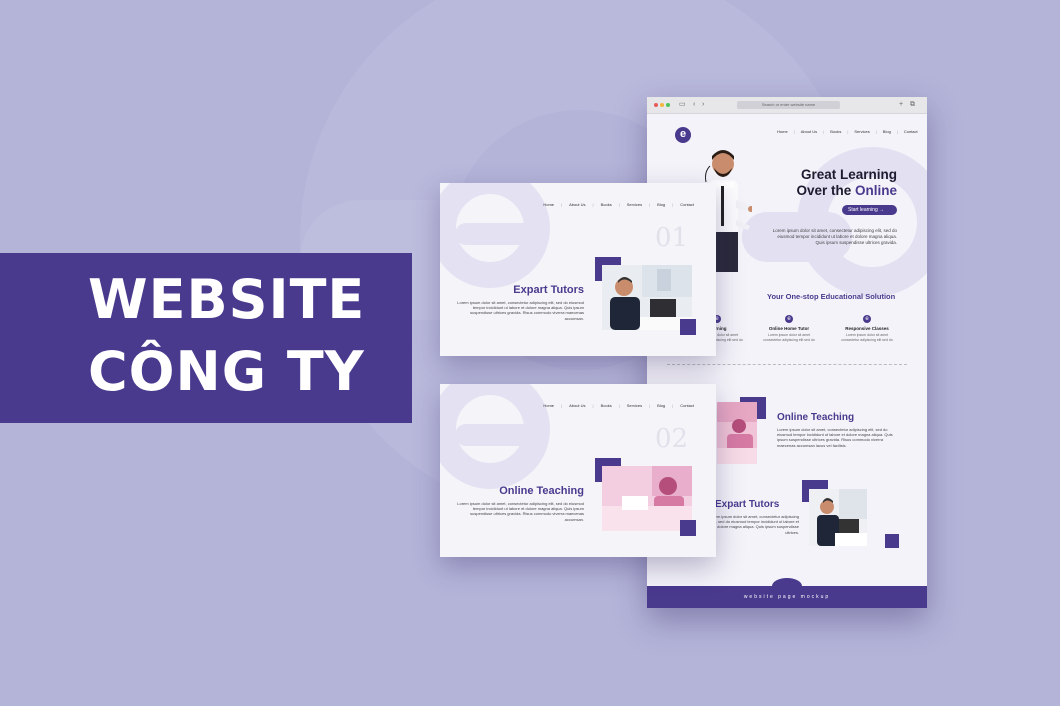 The image size is (1060, 706). What do you see at coordinates (226, 371) in the screenshot?
I see `banner-line-2: CÔNG TY` at bounding box center [226, 371].